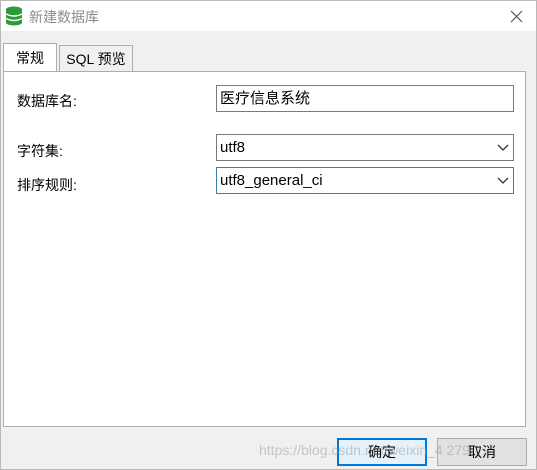 This screenshot has height=470, width=537. I want to click on db-name-value: 医疗信息系统, so click(265, 98).